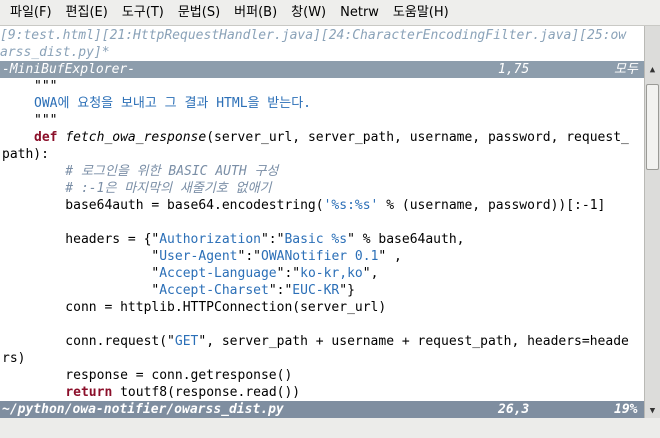 The width and height of the screenshot is (660, 438). I want to click on menu-tools: 도구(T), so click(143, 13).